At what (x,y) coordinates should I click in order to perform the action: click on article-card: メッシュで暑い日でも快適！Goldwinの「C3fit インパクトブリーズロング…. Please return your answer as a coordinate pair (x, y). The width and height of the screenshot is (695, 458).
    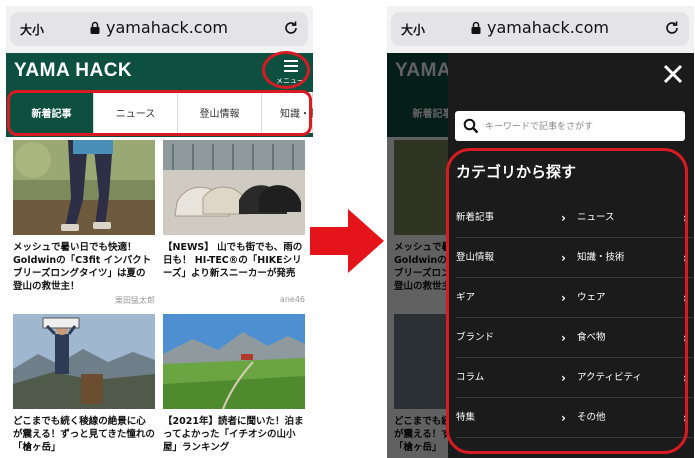
    Looking at the image, I should click on (84, 225).